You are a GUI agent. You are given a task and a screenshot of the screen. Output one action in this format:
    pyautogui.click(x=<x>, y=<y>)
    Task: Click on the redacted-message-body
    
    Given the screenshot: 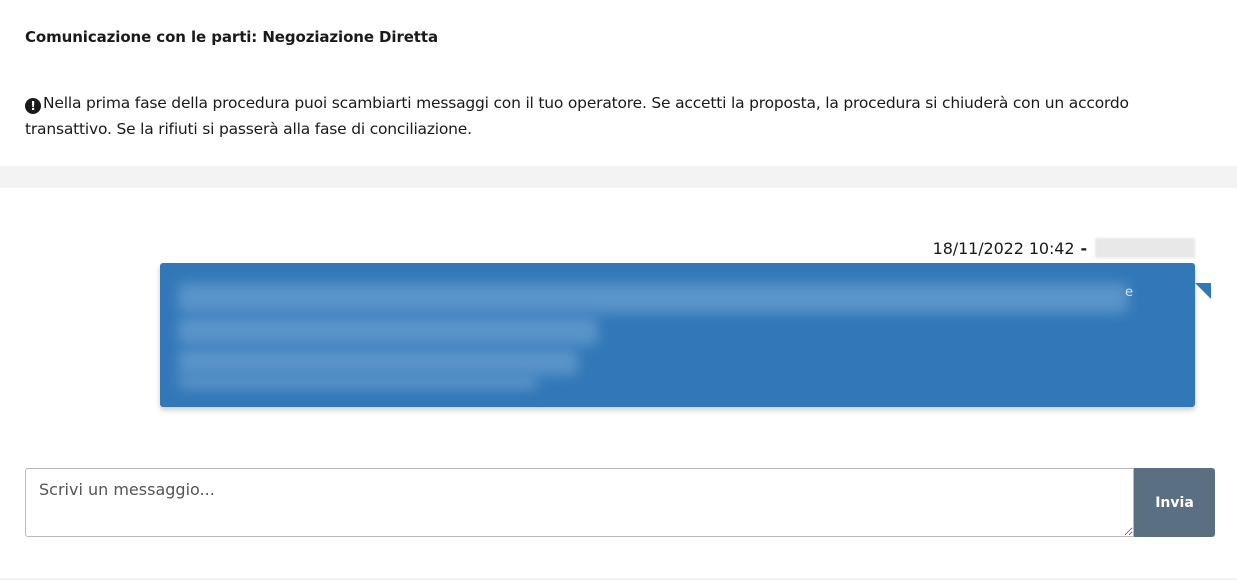 What is the action you would take?
    pyautogui.click(x=653, y=335)
    